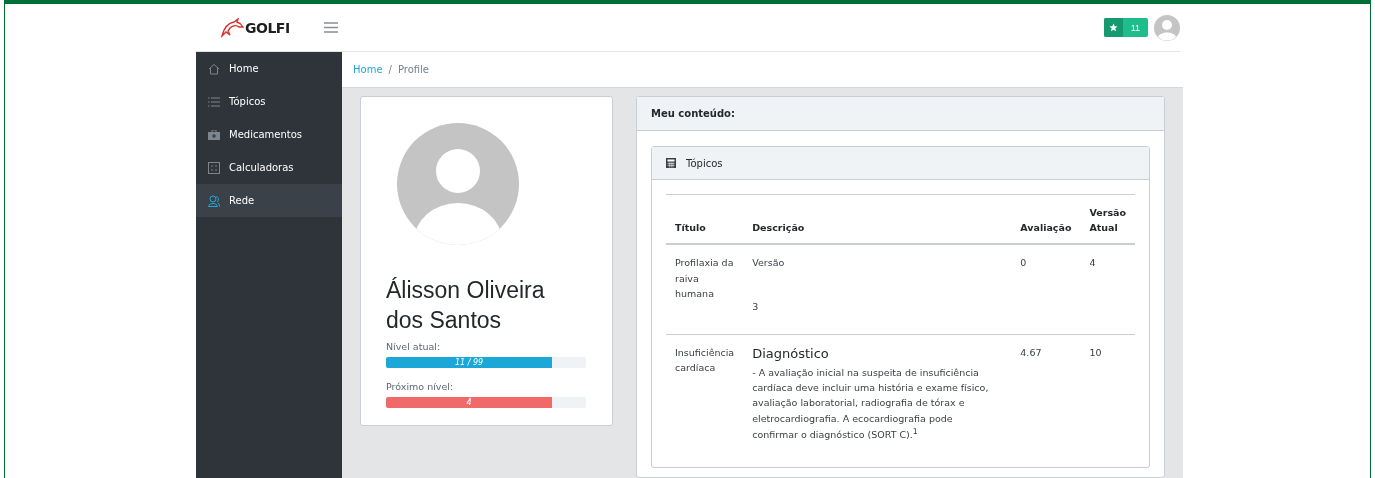 This screenshot has height=478, width=1375. I want to click on sidebar-item: Tópicos, so click(269, 101).